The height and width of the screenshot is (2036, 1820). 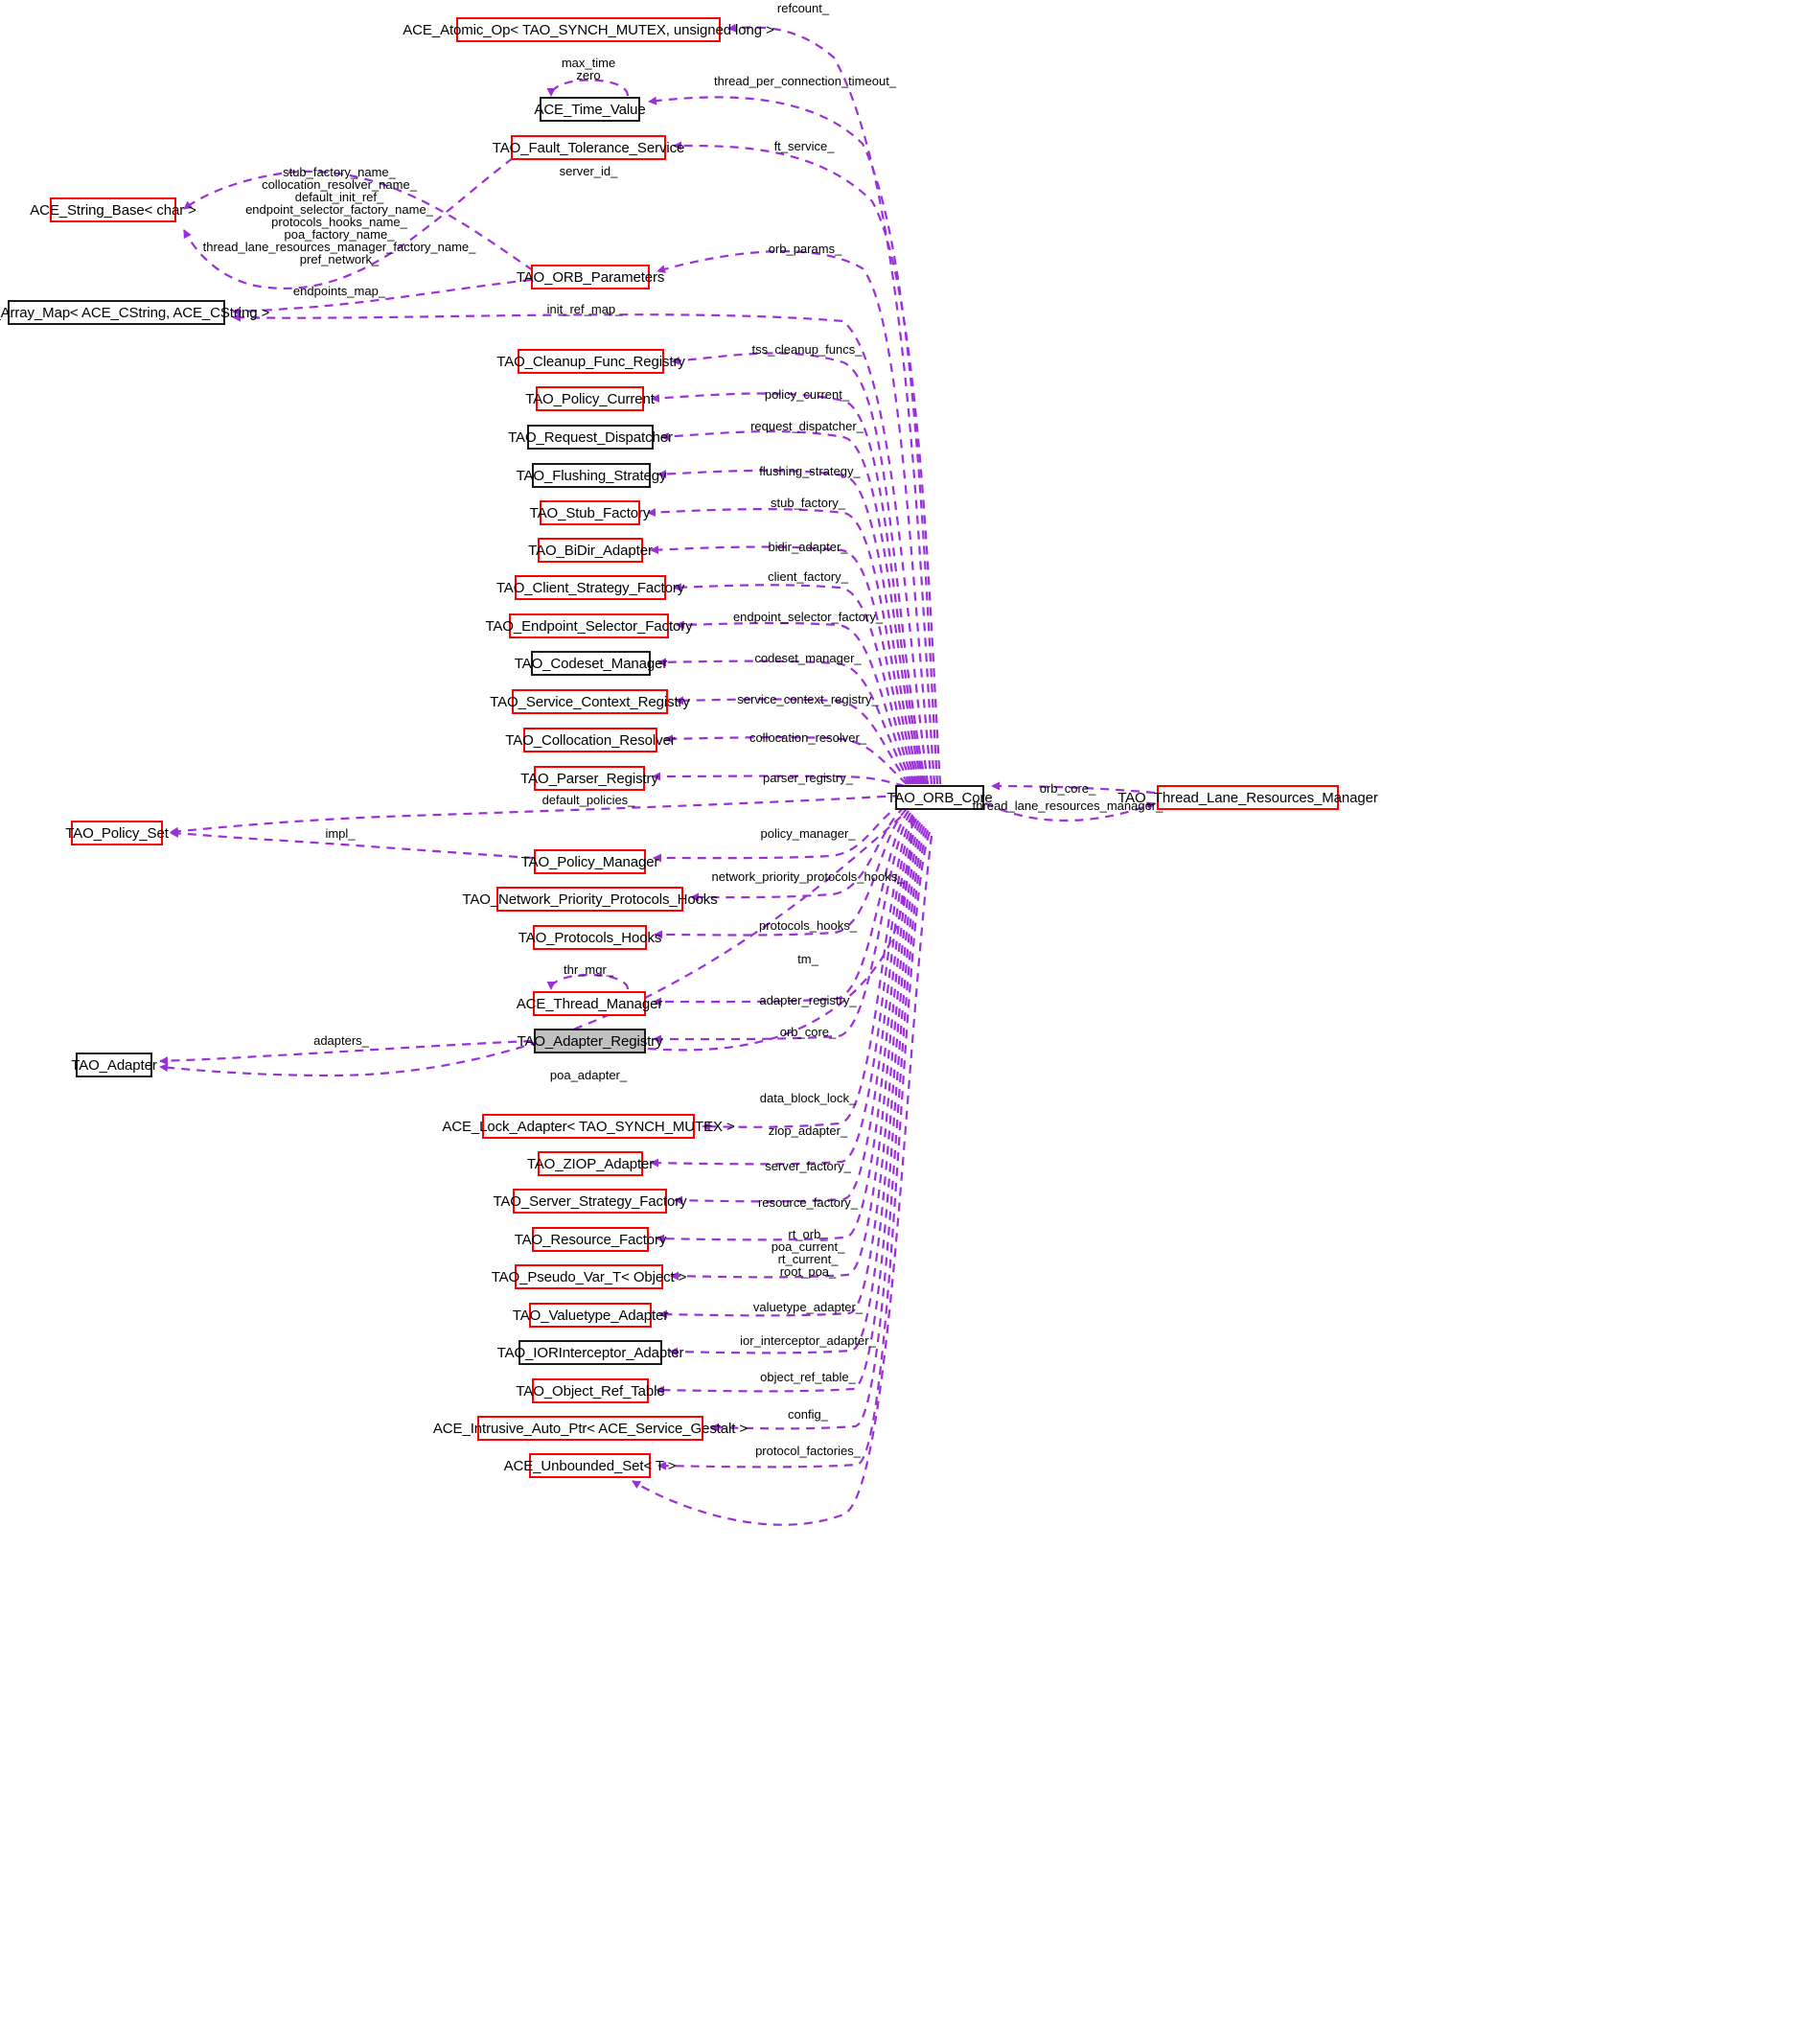 I want to click on class-node-valuetype: TAO_Valuetype_Adapter, so click(x=590, y=1315).